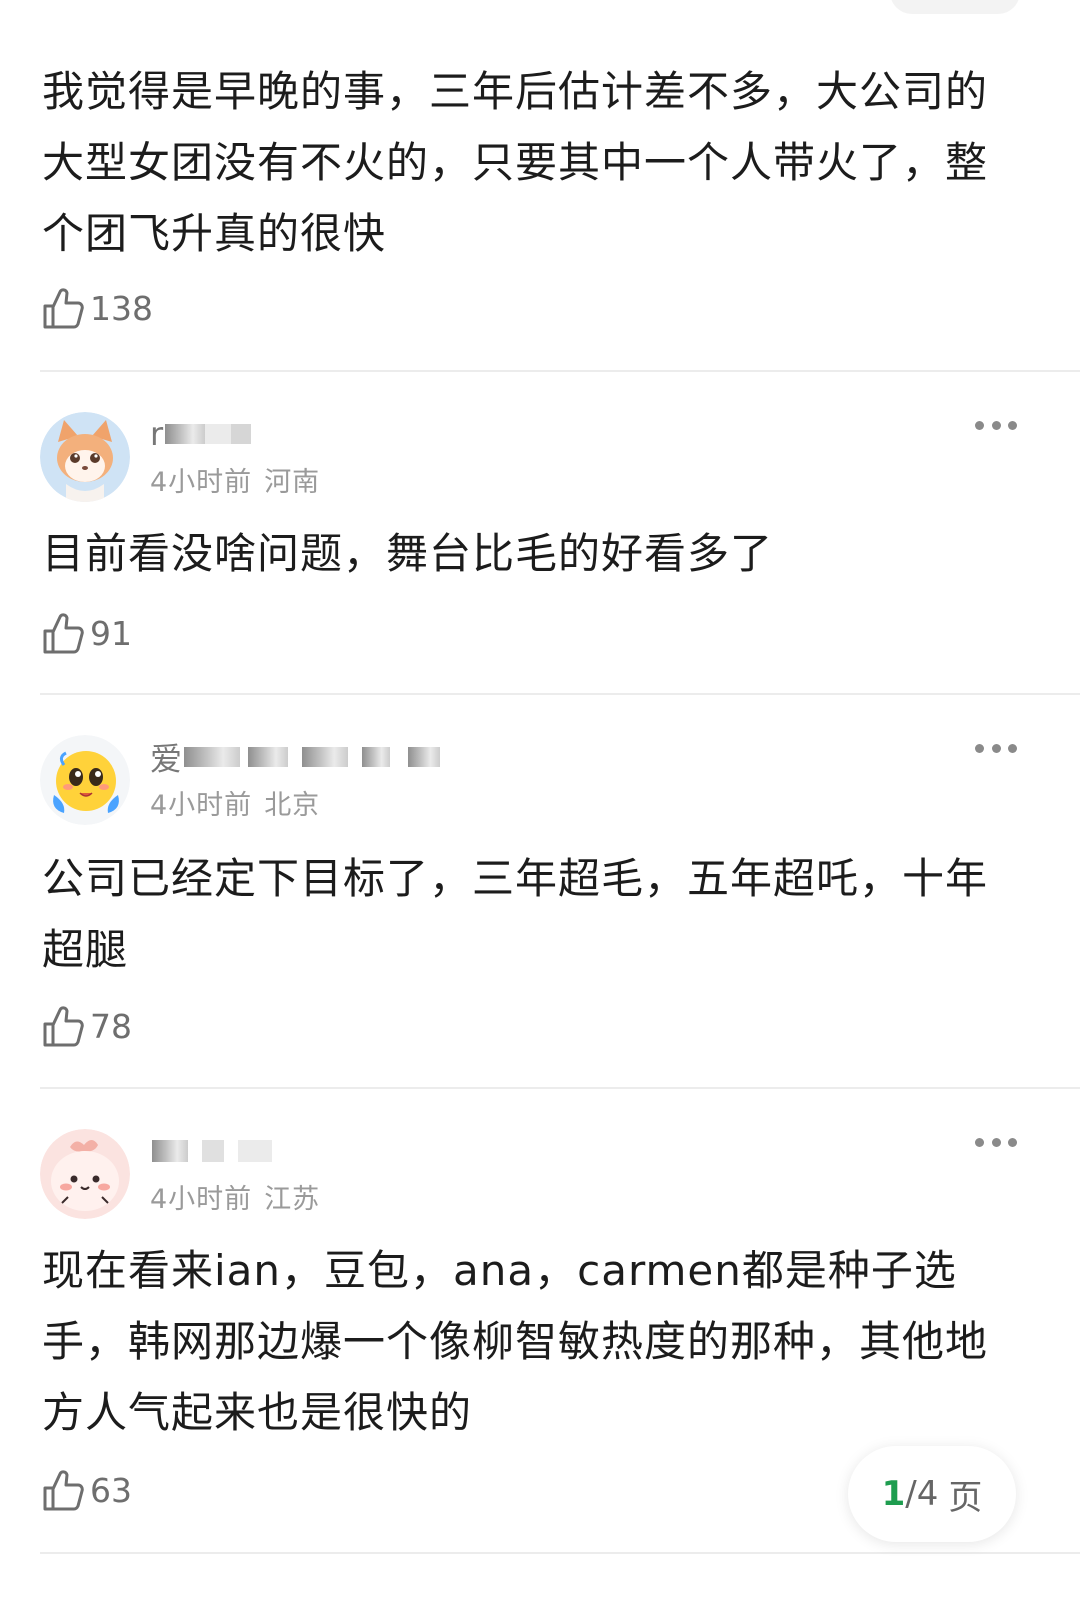  I want to click on emoji-avatar-icon, so click(85, 780).